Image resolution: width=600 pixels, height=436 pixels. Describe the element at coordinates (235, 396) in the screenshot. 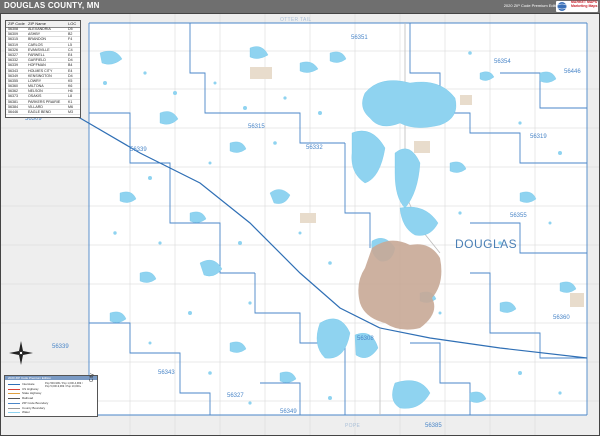

I see `zip-label: 56327` at that location.